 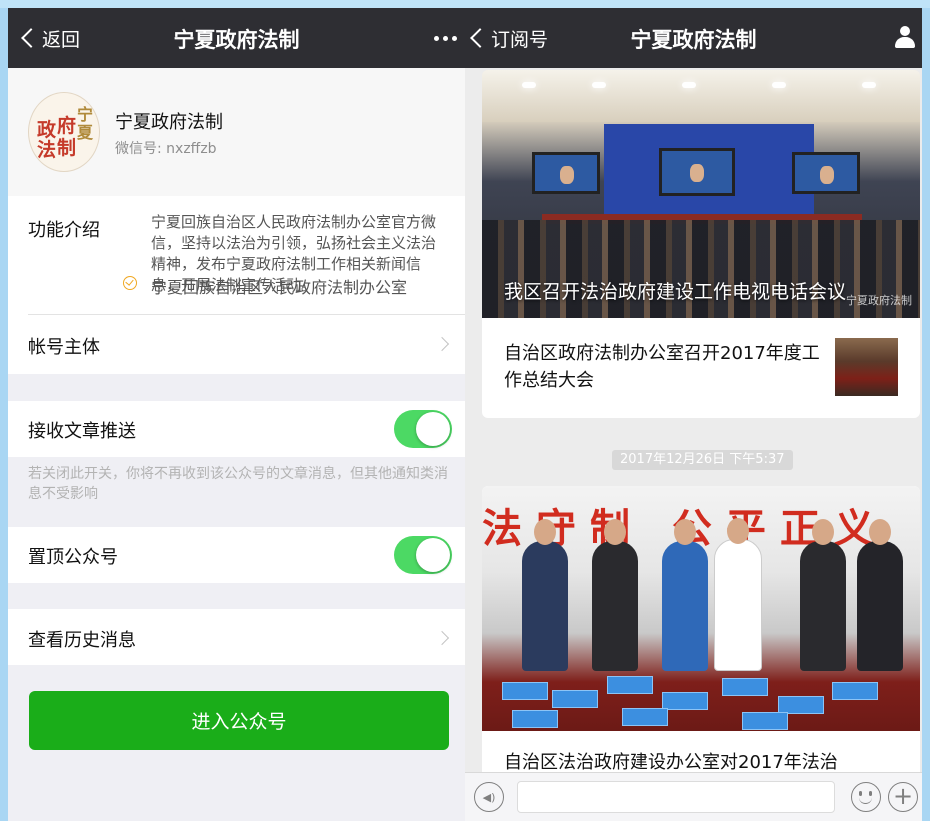 What do you see at coordinates (866, 797) in the screenshot?
I see `emoji-icon` at bounding box center [866, 797].